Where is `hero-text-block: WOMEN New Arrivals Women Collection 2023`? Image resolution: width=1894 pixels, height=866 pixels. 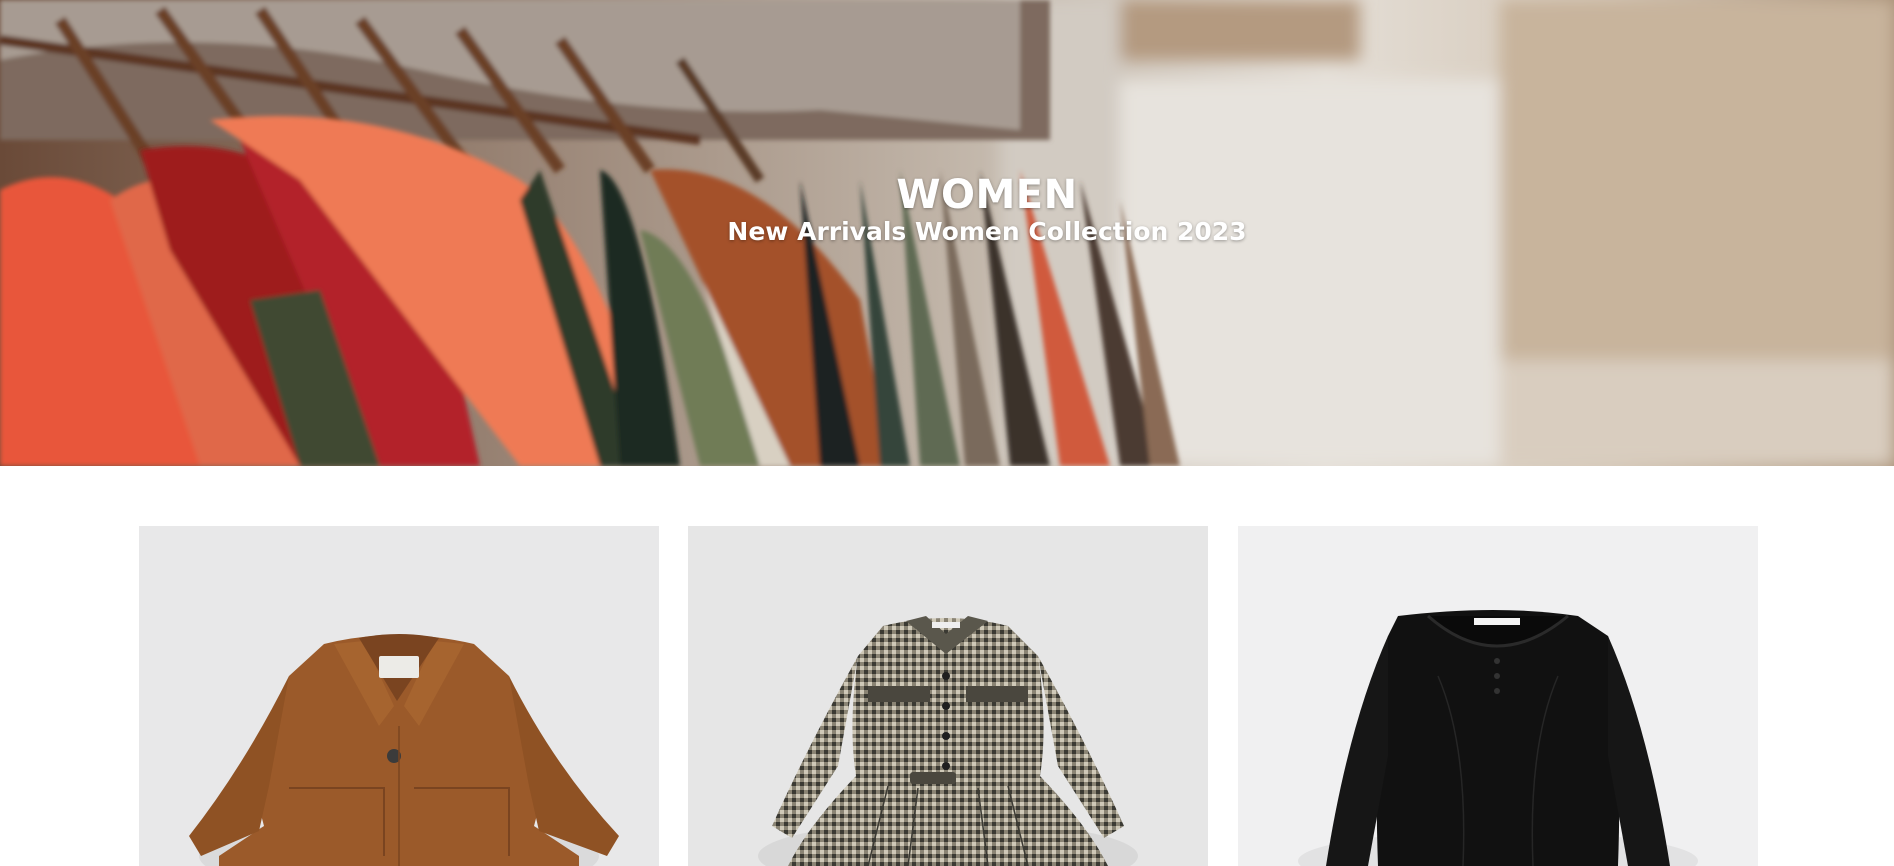 hero-text-block: WOMEN New Arrivals Women Collection 2023 is located at coordinates (947, 209).